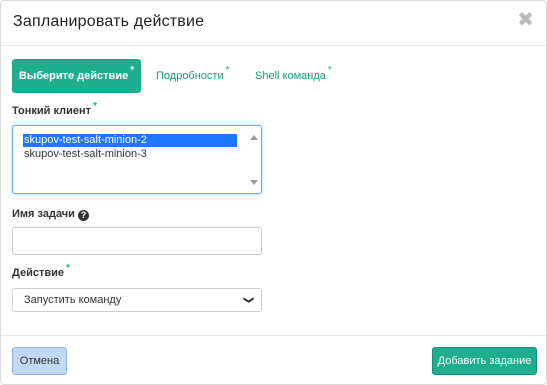 The image size is (547, 385). What do you see at coordinates (484, 361) in the screenshot?
I see `add-task-button: Добавить задание` at bounding box center [484, 361].